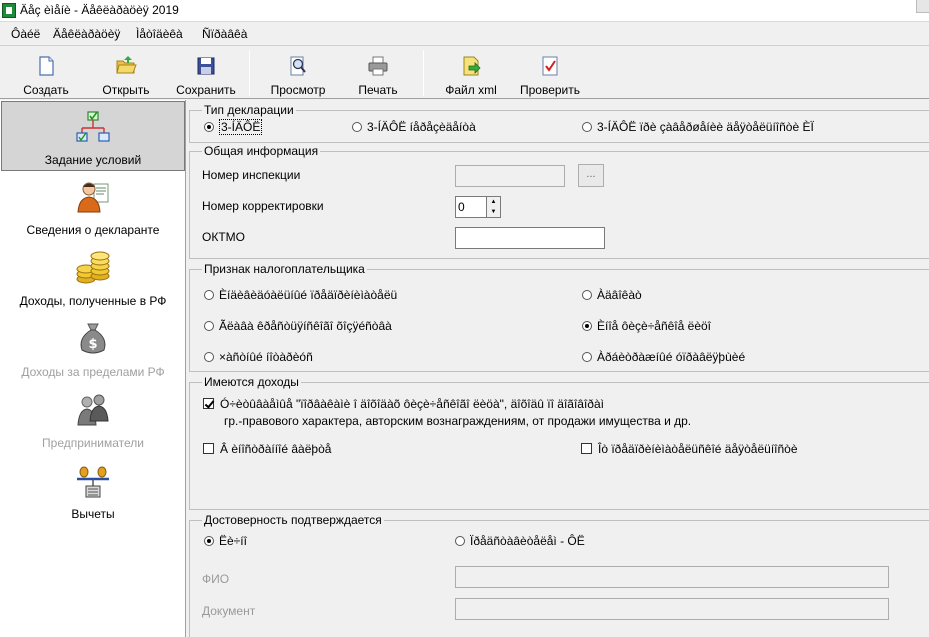 The image size is (929, 637). Describe the element at coordinates (9, 10) in the screenshot. I see `app-icon` at that location.